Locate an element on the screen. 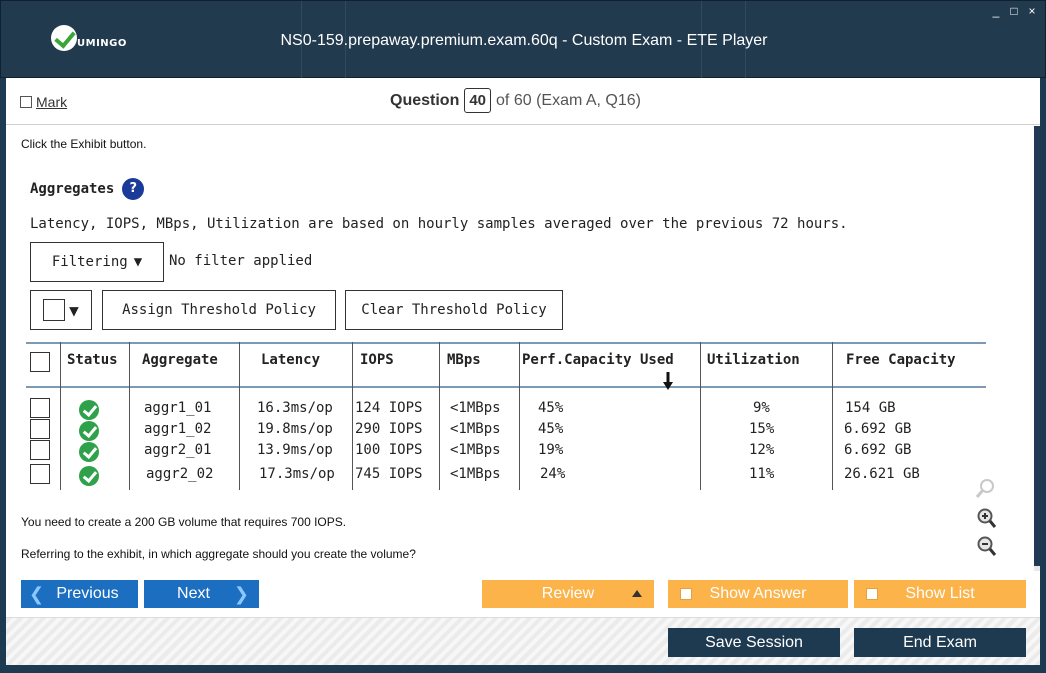  show-answer-button: Show Answer is located at coordinates (758, 594).